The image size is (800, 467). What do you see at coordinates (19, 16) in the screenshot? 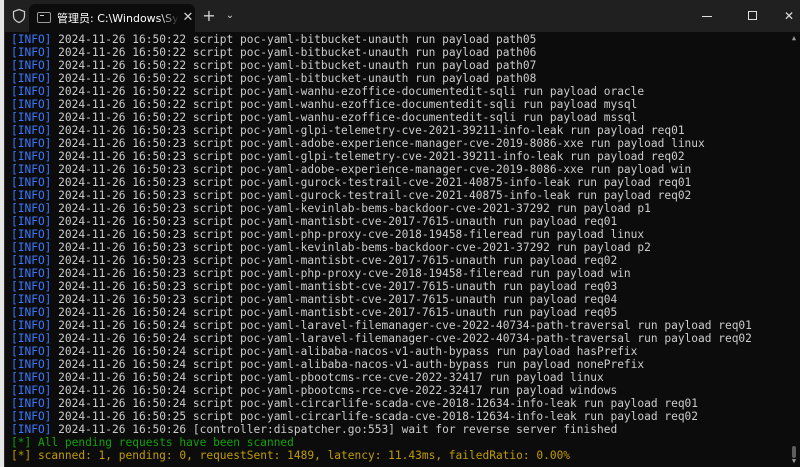
I see `shield-icon` at bounding box center [19, 16].